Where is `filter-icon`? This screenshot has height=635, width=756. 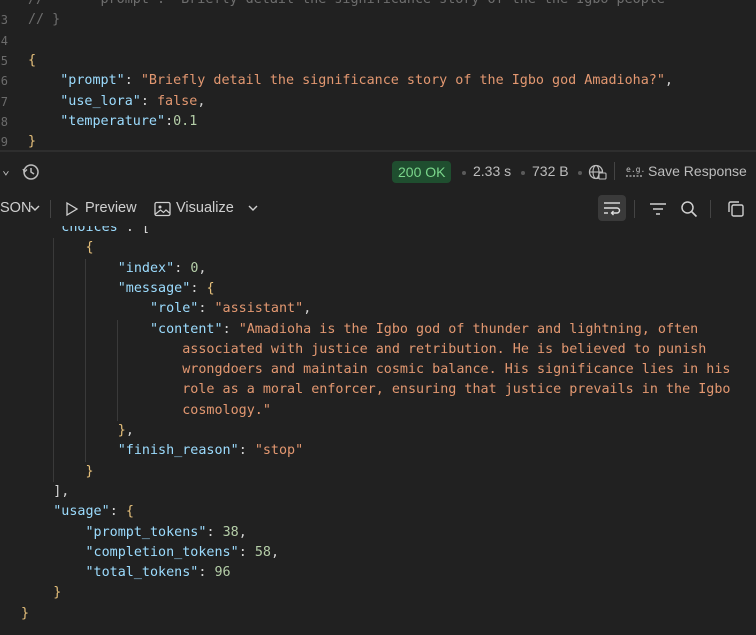 filter-icon is located at coordinates (658, 209).